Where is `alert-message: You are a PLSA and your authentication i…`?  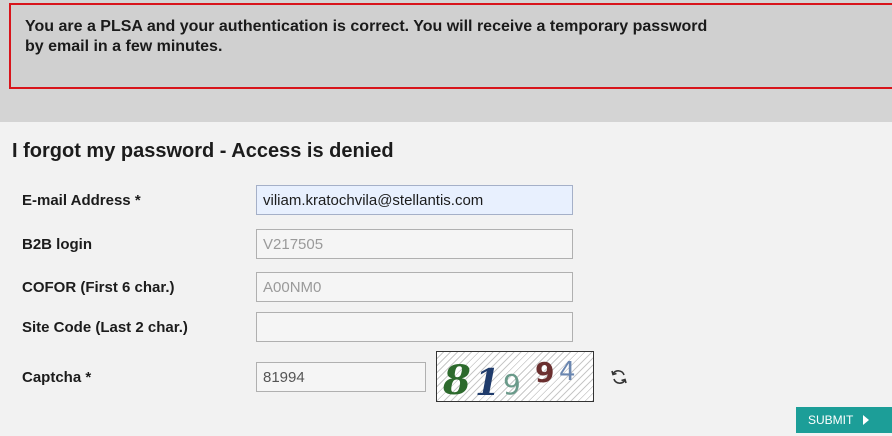
alert-message: You are a PLSA and your authentication i… is located at coordinates (458, 37).